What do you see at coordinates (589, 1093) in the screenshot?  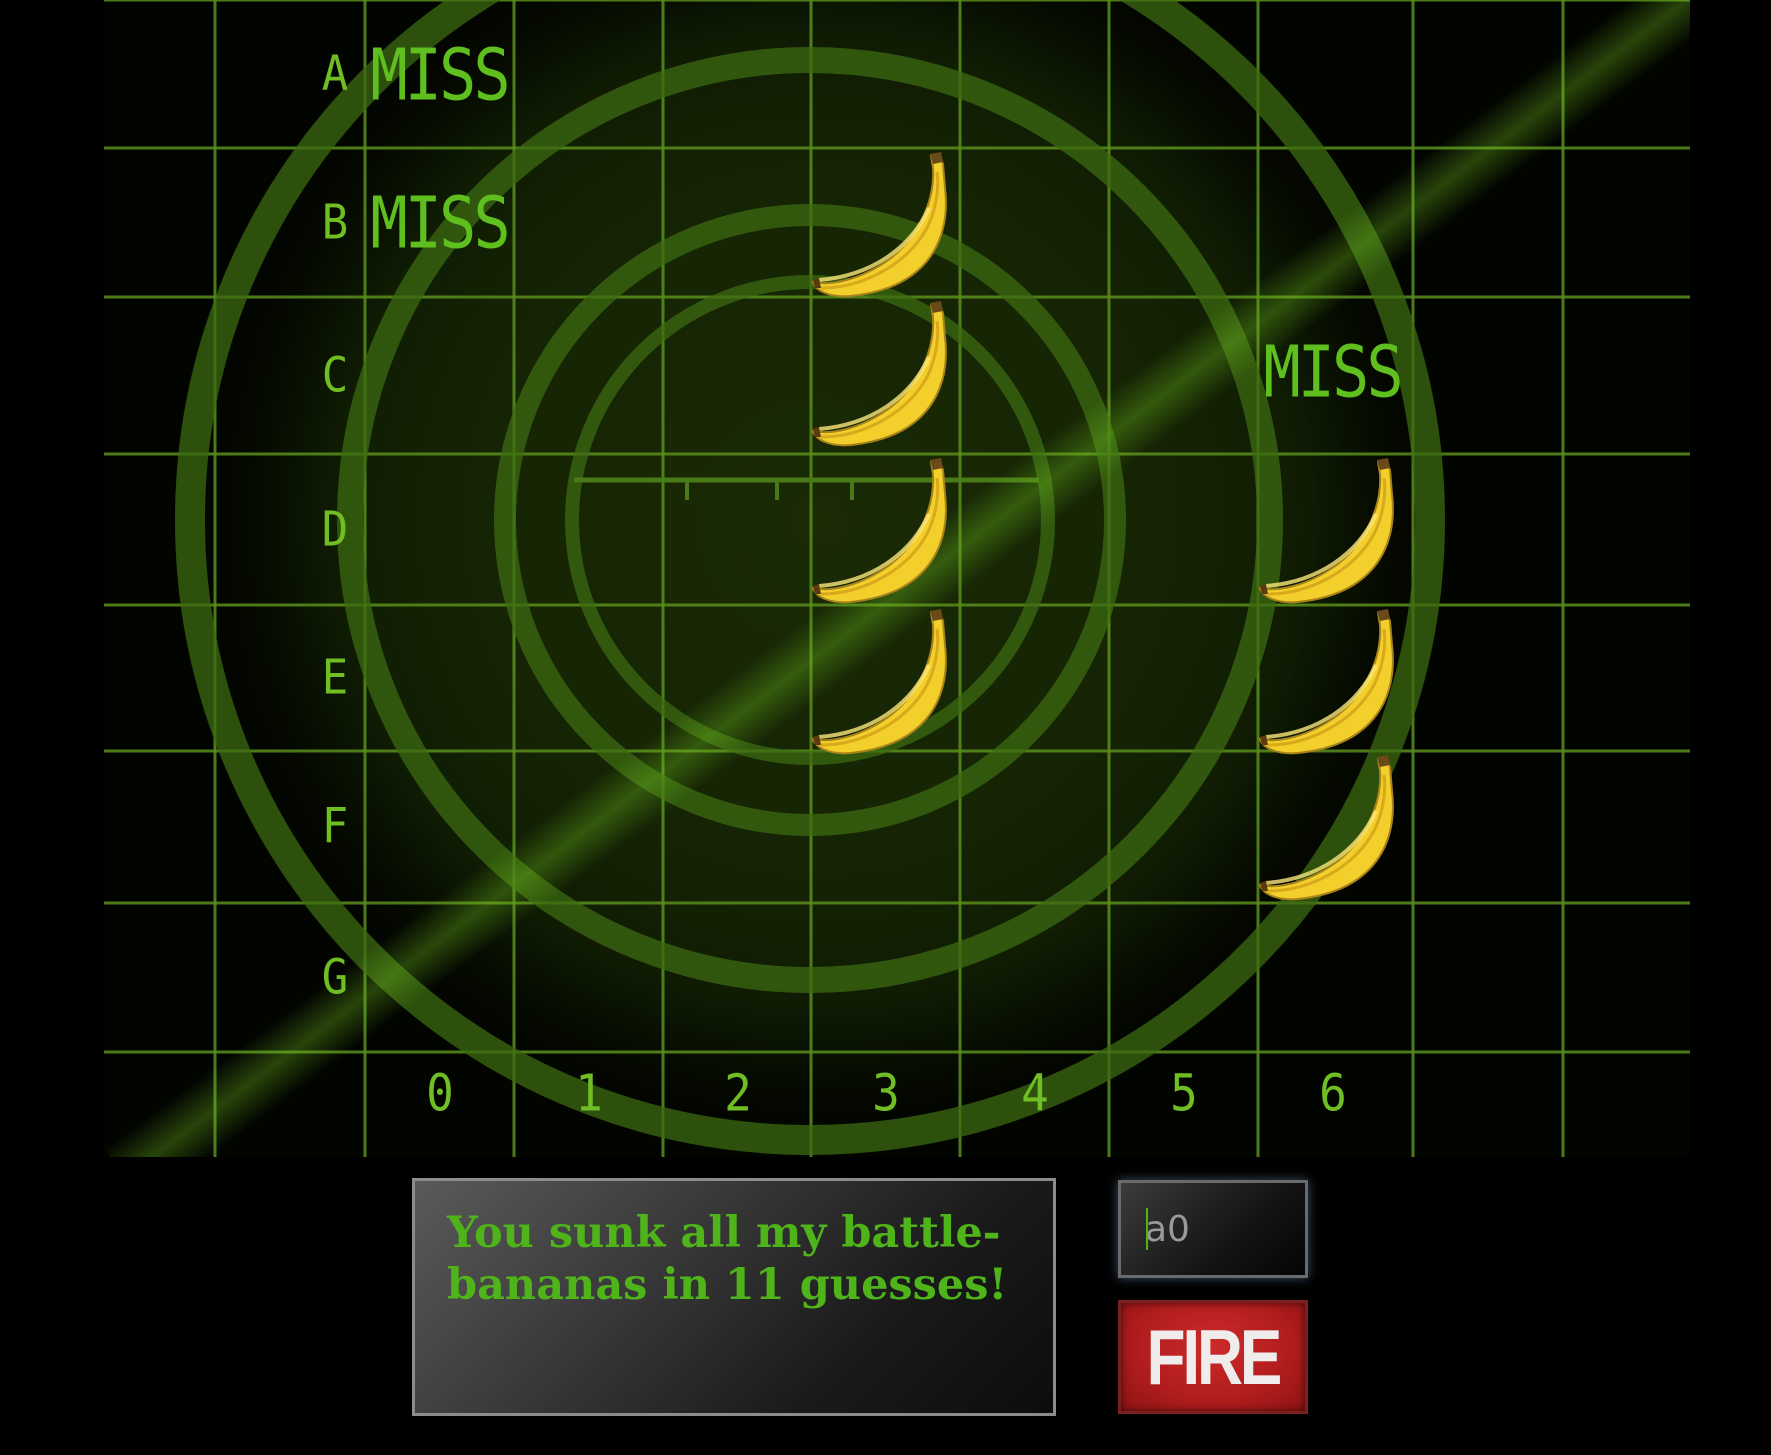 I see `col-label-1: 1` at bounding box center [589, 1093].